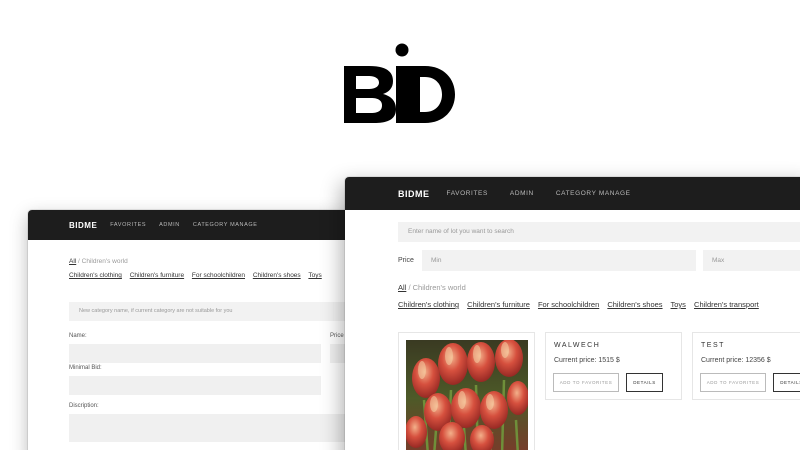 Image resolution: width=800 pixels, height=450 pixels. What do you see at coordinates (195, 353) in the screenshot?
I see `name-input` at bounding box center [195, 353].